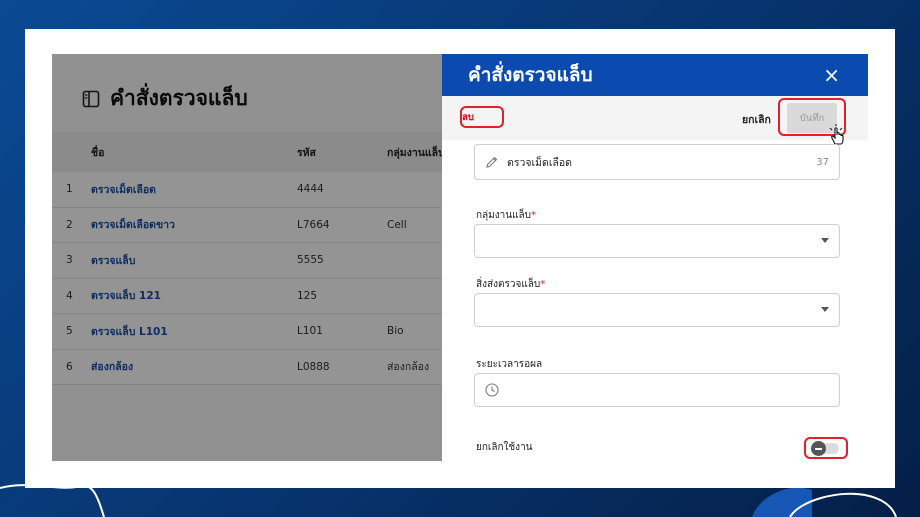 Image resolution: width=920 pixels, height=517 pixels. I want to click on pencil-icon, so click(492, 162).